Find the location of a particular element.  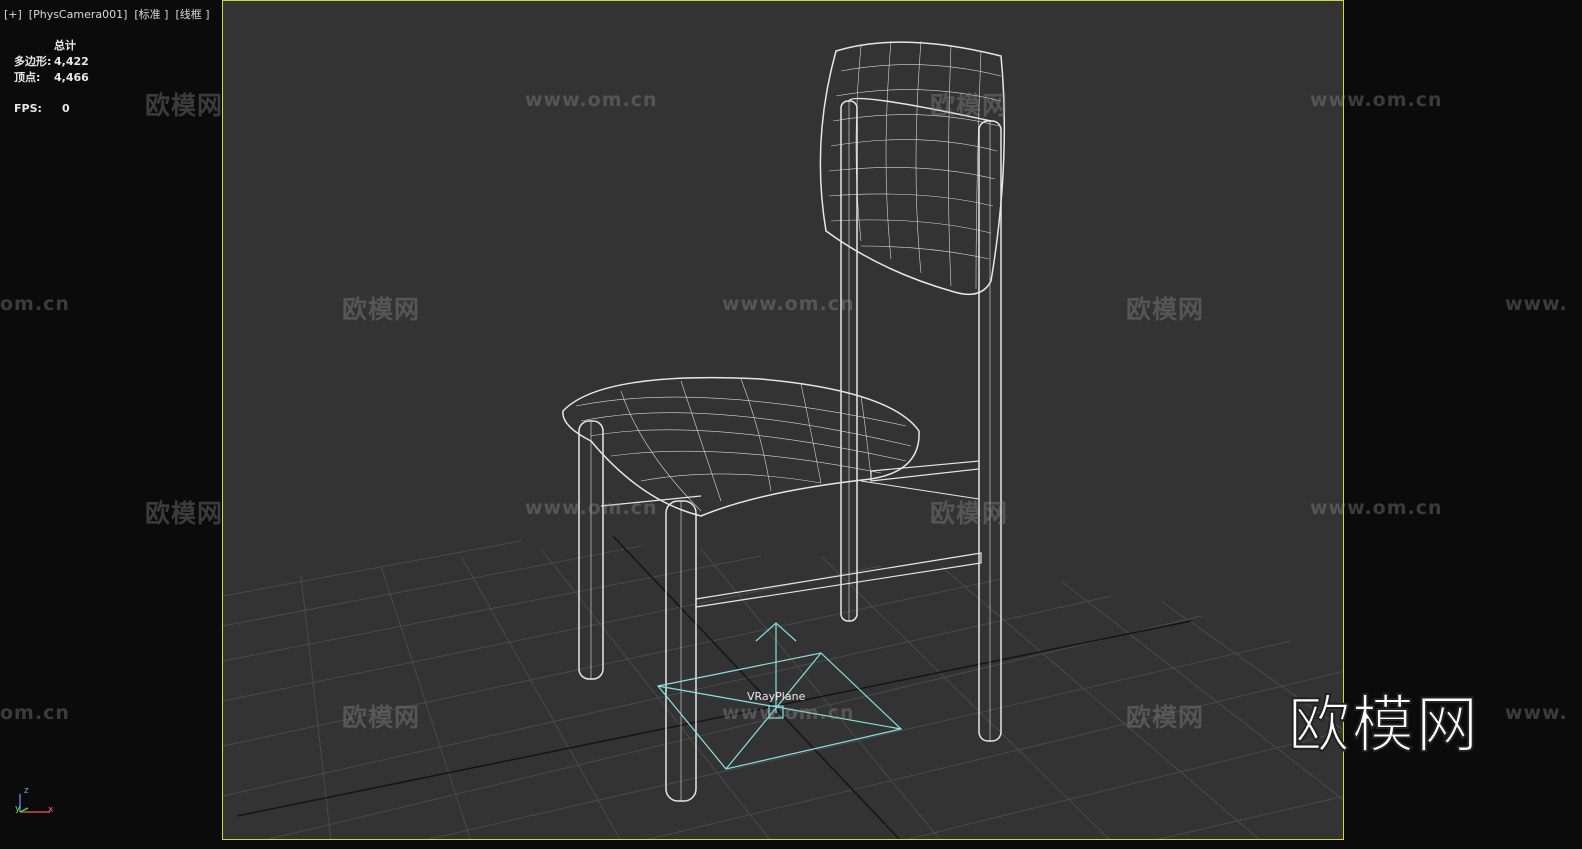

viewport-statistics: 总计 多边形: 4,422 顶点: 4,466 FPS: 0 is located at coordinates (51, 77).